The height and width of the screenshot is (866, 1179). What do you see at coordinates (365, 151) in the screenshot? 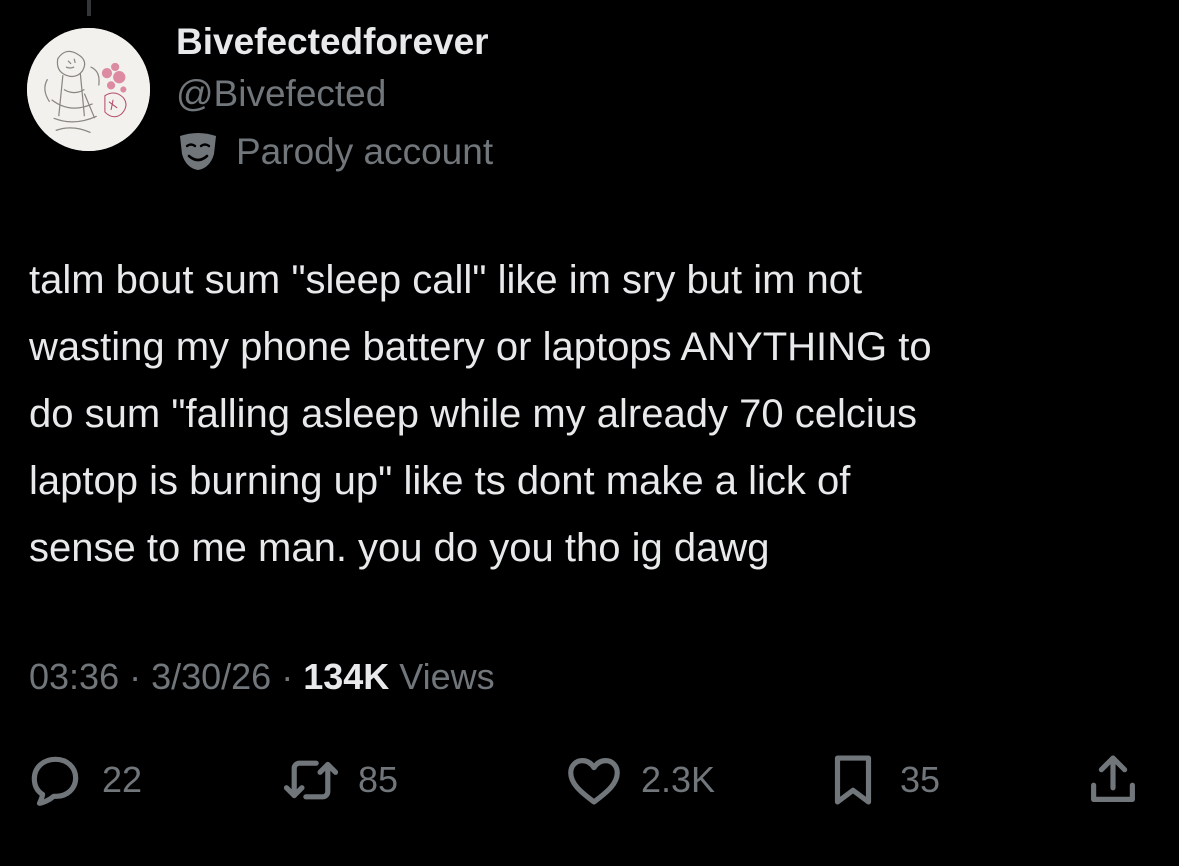
I see `parody-label-text: Parody account` at bounding box center [365, 151].